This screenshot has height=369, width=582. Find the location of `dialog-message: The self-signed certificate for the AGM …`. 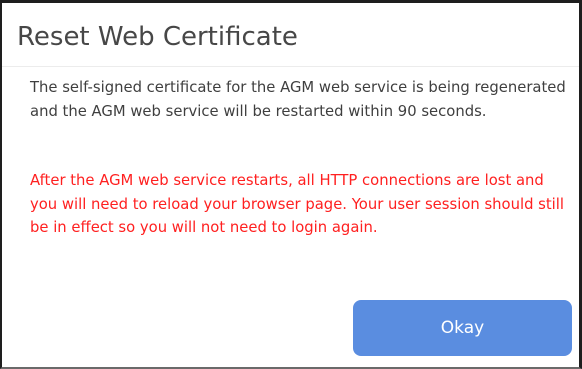

dialog-message: The self-signed certificate for the AGM … is located at coordinates (298, 99).